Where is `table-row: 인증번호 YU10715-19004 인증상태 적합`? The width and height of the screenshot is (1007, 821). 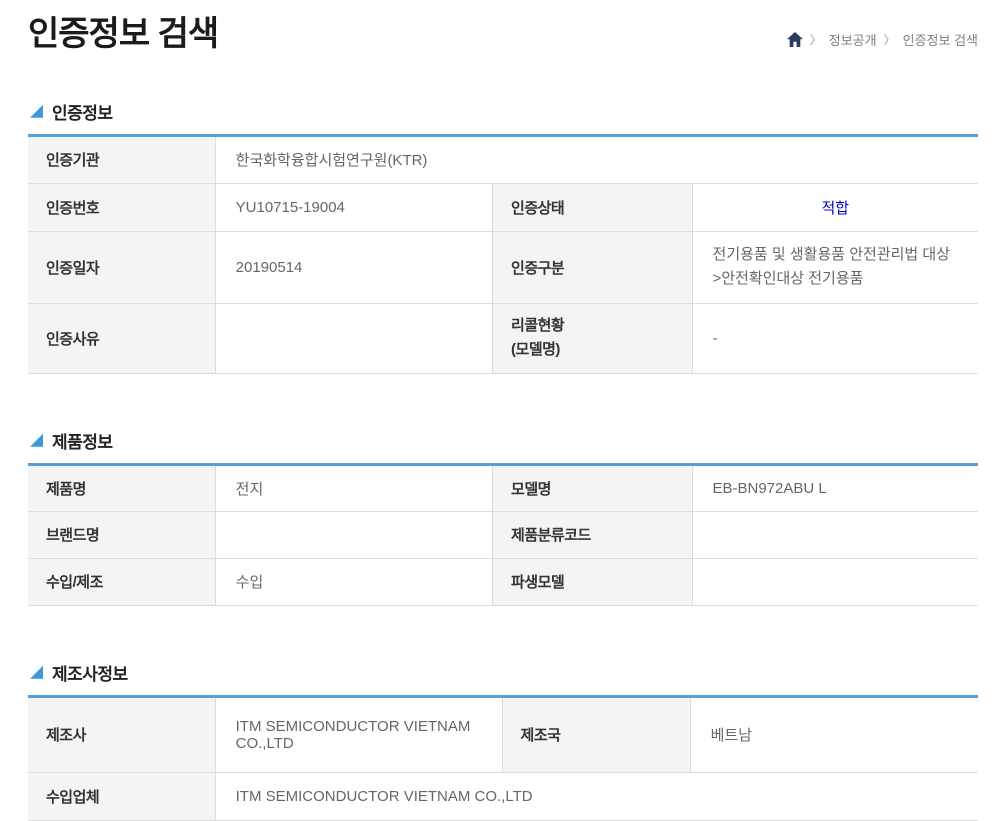
table-row: 인증번호 YU10715-19004 인증상태 적합 is located at coordinates (503, 207).